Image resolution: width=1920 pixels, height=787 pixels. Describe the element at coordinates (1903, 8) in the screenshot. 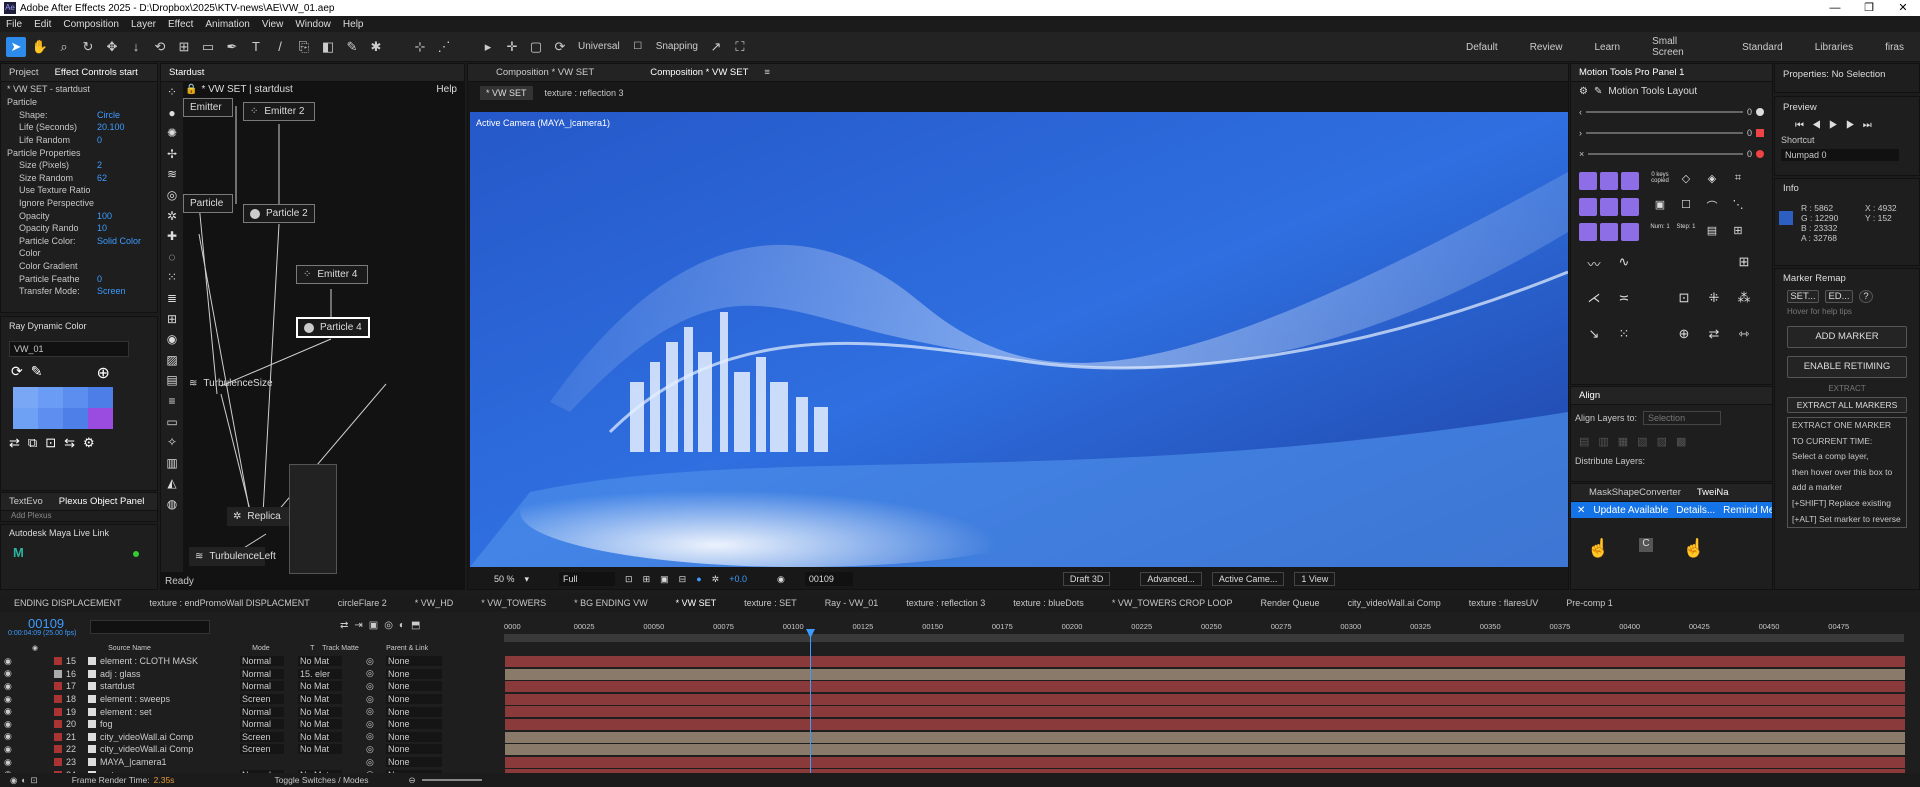

I see `close-icon: ✕` at that location.